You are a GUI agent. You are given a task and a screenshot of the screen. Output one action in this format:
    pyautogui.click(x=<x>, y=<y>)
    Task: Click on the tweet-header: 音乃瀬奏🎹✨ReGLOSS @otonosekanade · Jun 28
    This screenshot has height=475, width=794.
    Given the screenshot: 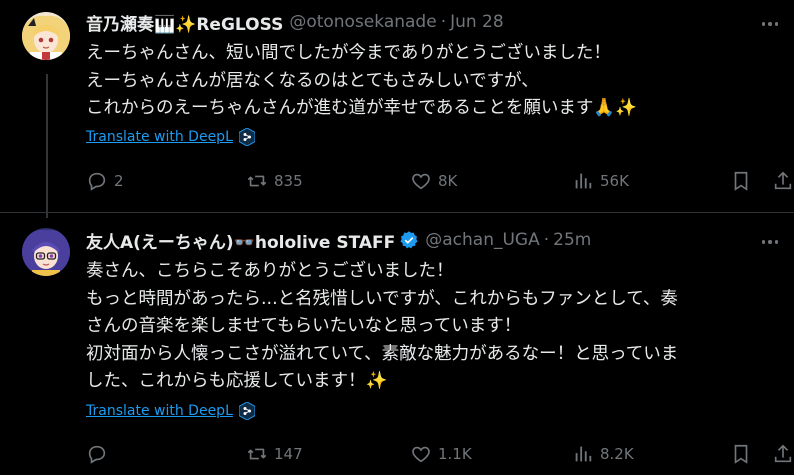 What is the action you would take?
    pyautogui.click(x=295, y=22)
    